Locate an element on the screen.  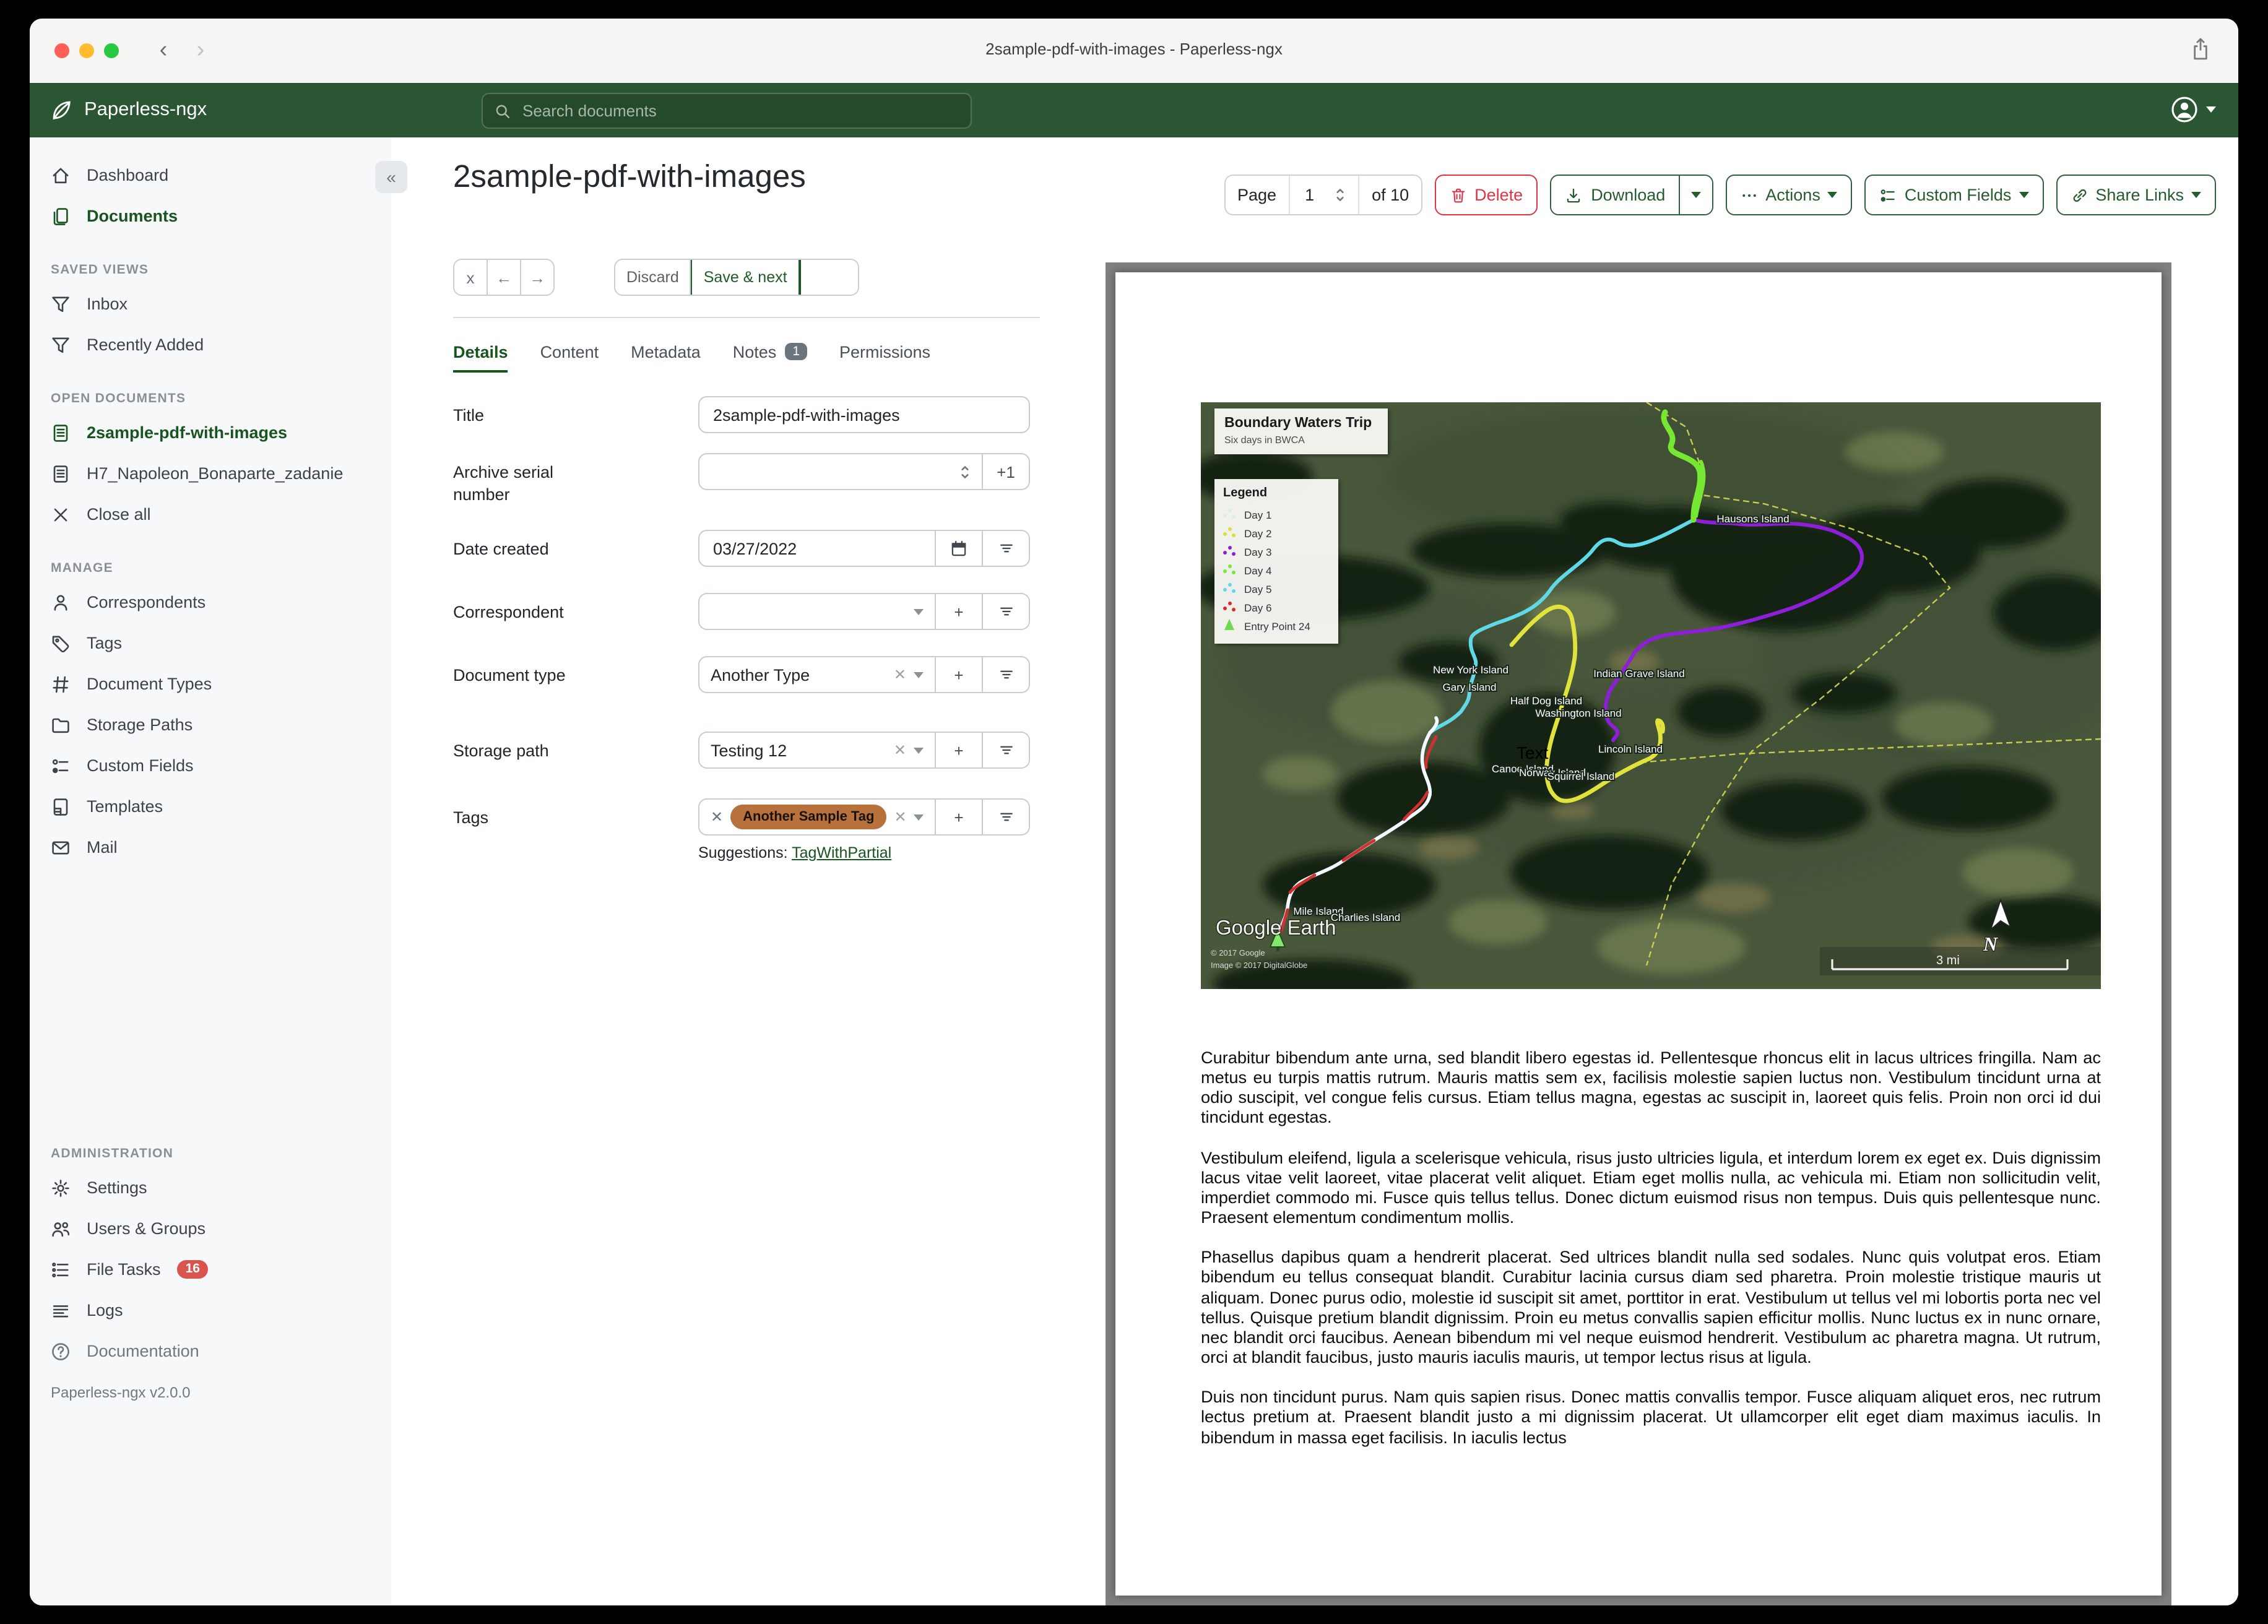
document-type-select: Another Type ✕ is located at coordinates (817, 675).